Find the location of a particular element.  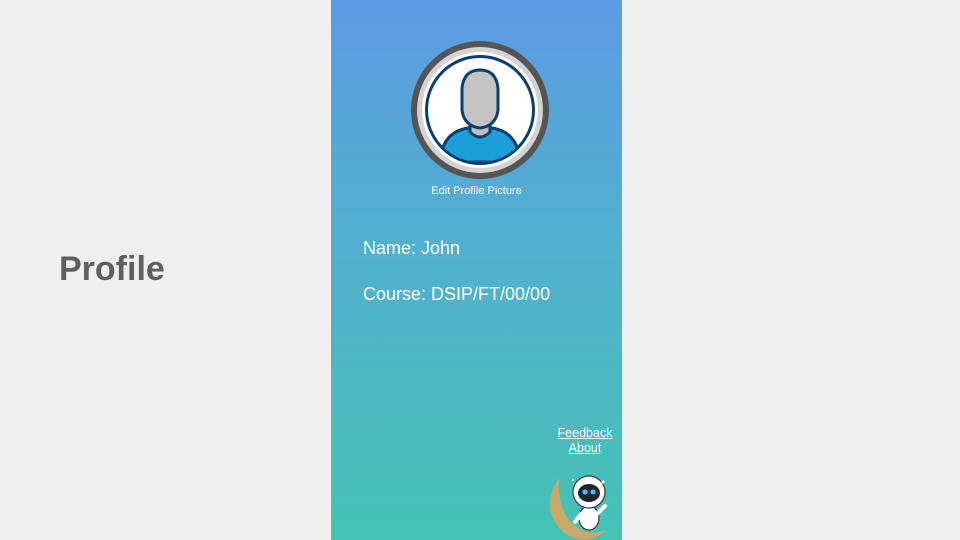

slide-title: Profile is located at coordinates (112, 269).